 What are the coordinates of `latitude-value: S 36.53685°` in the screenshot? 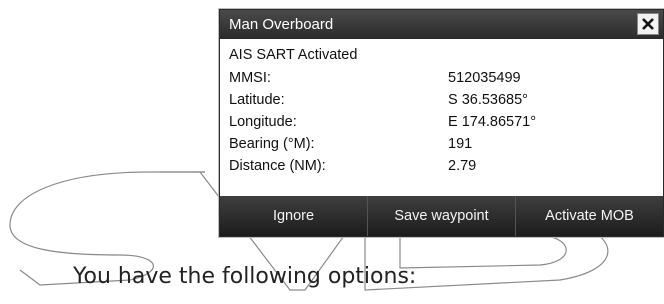 It's located at (488, 100).